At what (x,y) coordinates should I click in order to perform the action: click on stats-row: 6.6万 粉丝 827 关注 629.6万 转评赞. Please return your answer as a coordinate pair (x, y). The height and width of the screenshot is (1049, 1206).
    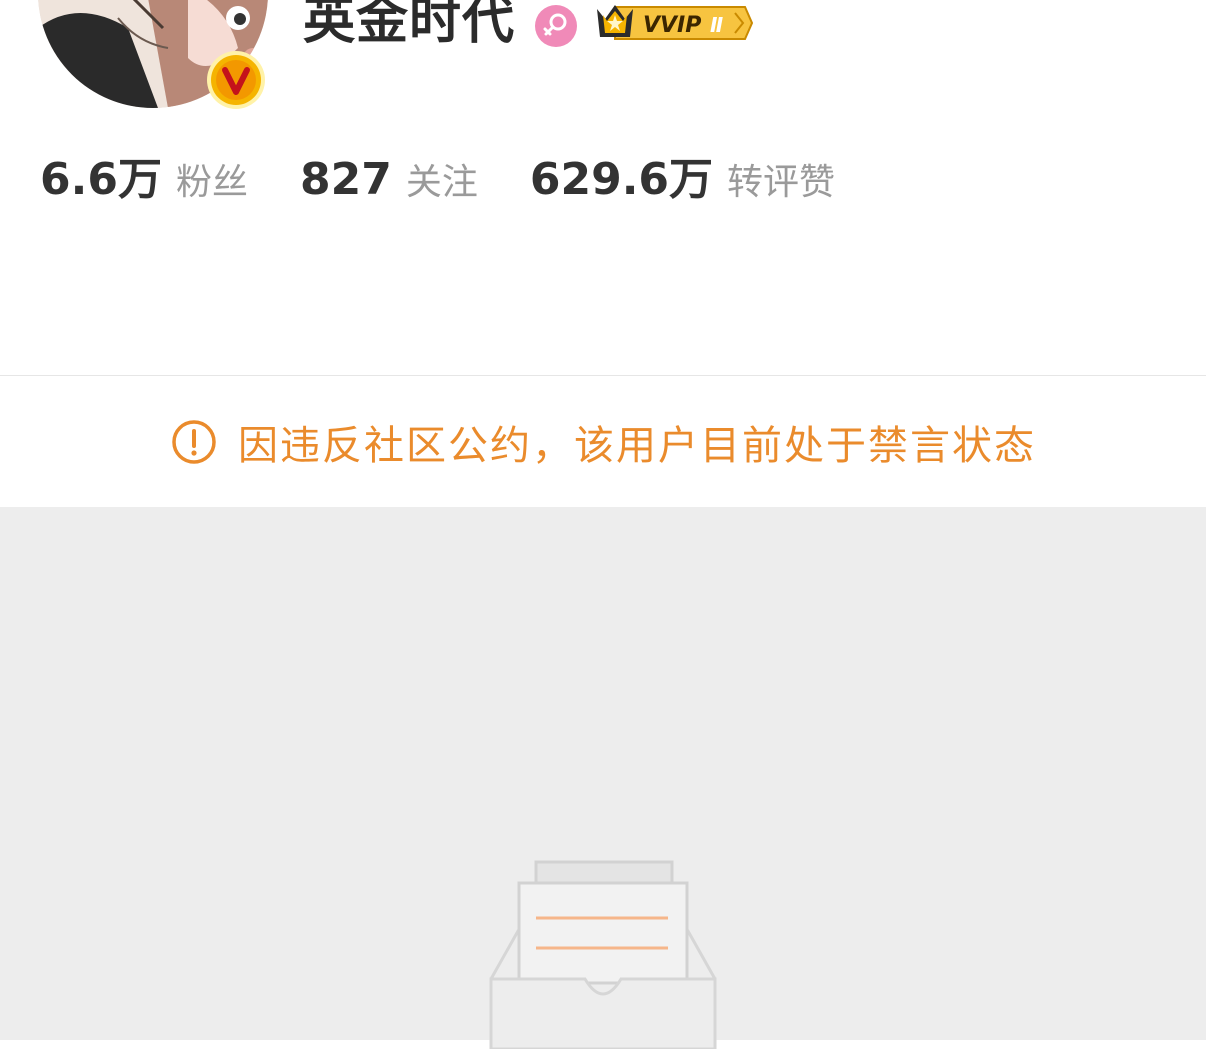
    Looking at the image, I should click on (437, 174).